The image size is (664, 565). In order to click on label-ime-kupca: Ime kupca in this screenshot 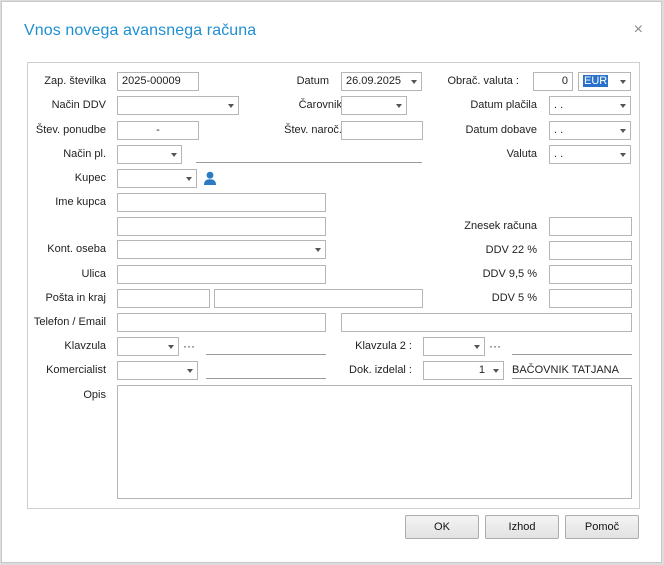, I will do `click(80, 202)`.